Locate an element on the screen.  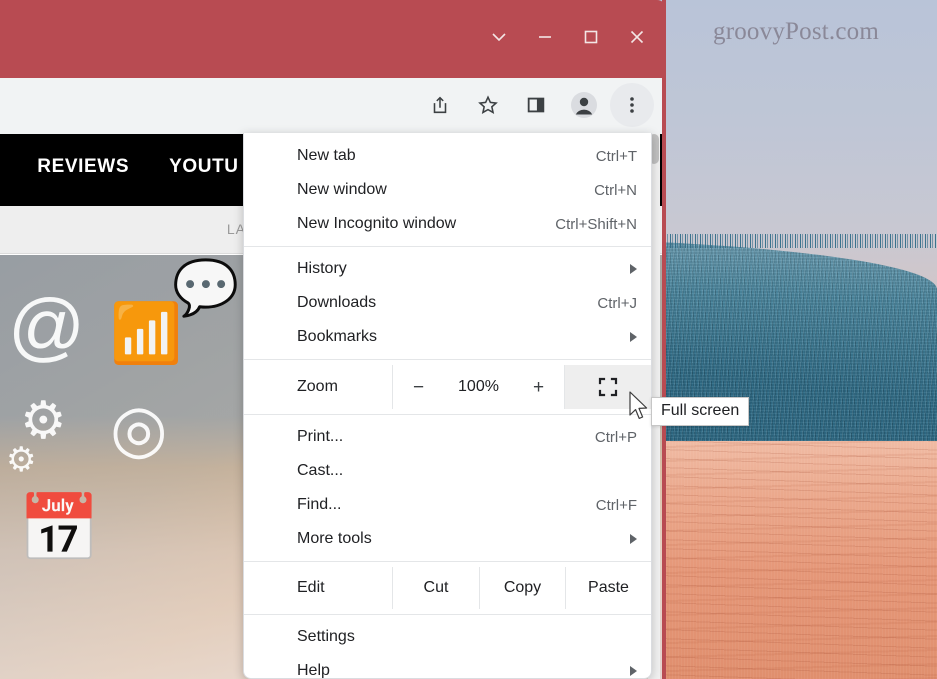
share-icon is located at coordinates (440, 105).